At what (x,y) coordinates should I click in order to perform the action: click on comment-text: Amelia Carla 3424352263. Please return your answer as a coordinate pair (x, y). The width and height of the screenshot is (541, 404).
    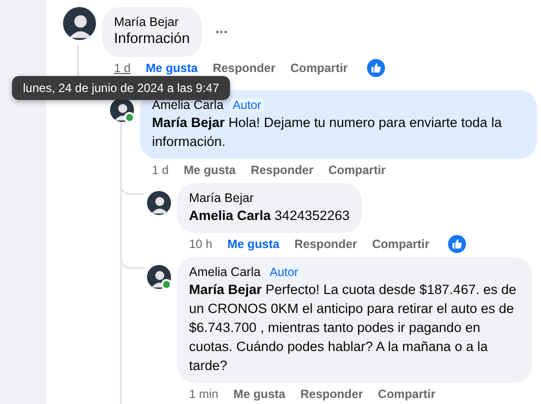
    Looking at the image, I should click on (269, 216).